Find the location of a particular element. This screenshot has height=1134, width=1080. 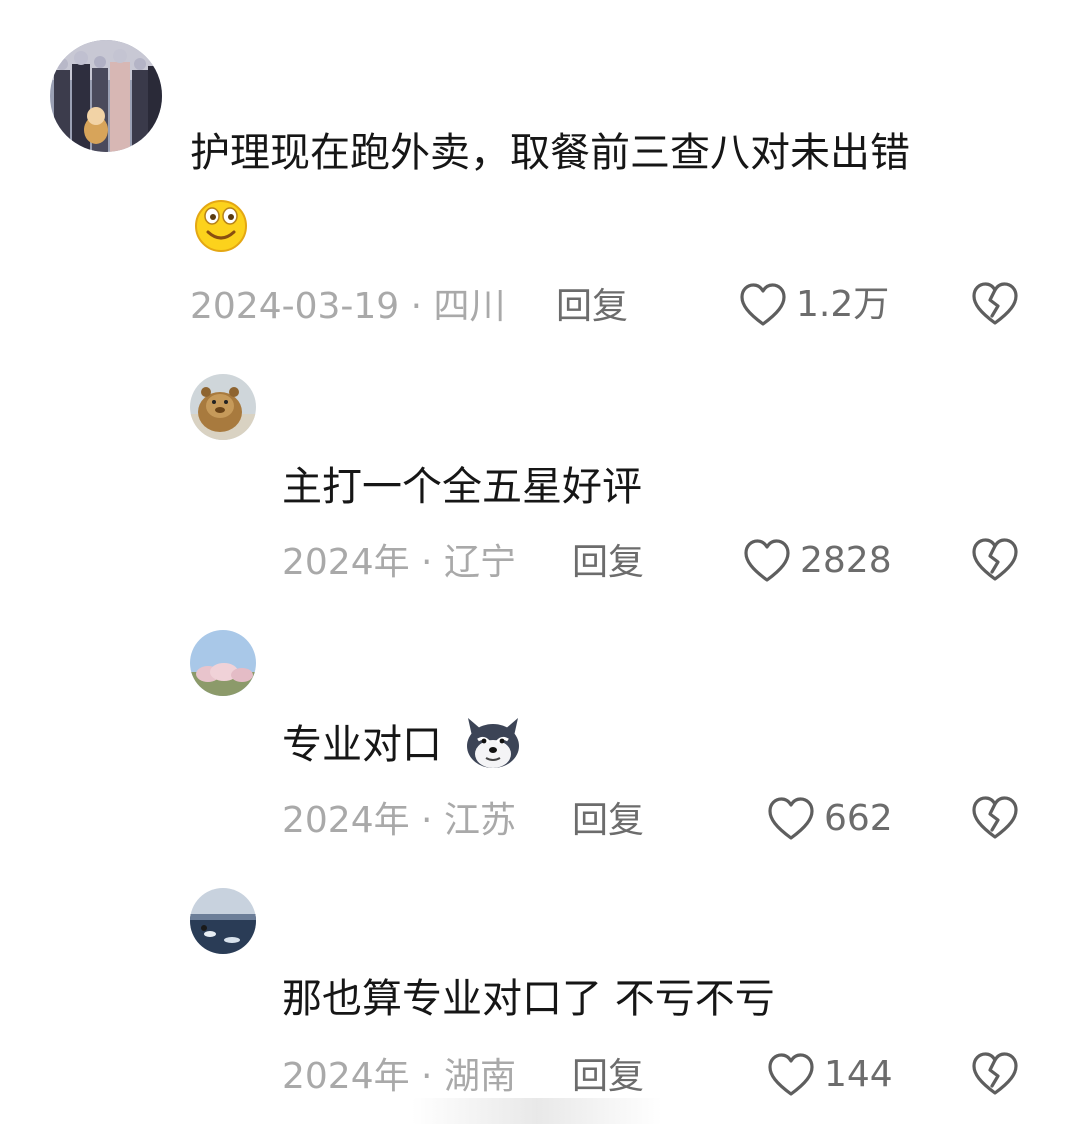

like-count: 1.2万 is located at coordinates (843, 304).